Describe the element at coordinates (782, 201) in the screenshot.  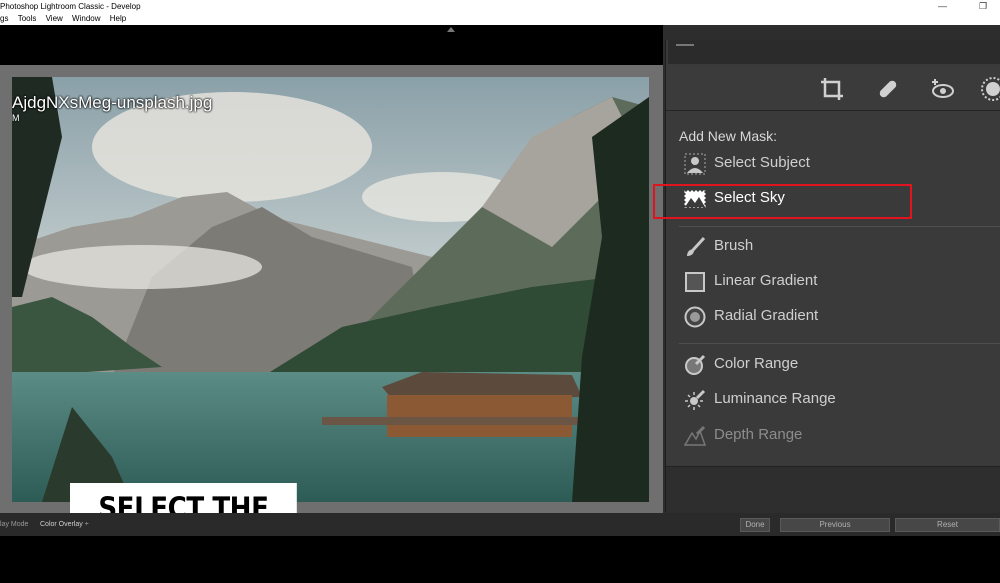
I see `select-sky-highlight` at that location.